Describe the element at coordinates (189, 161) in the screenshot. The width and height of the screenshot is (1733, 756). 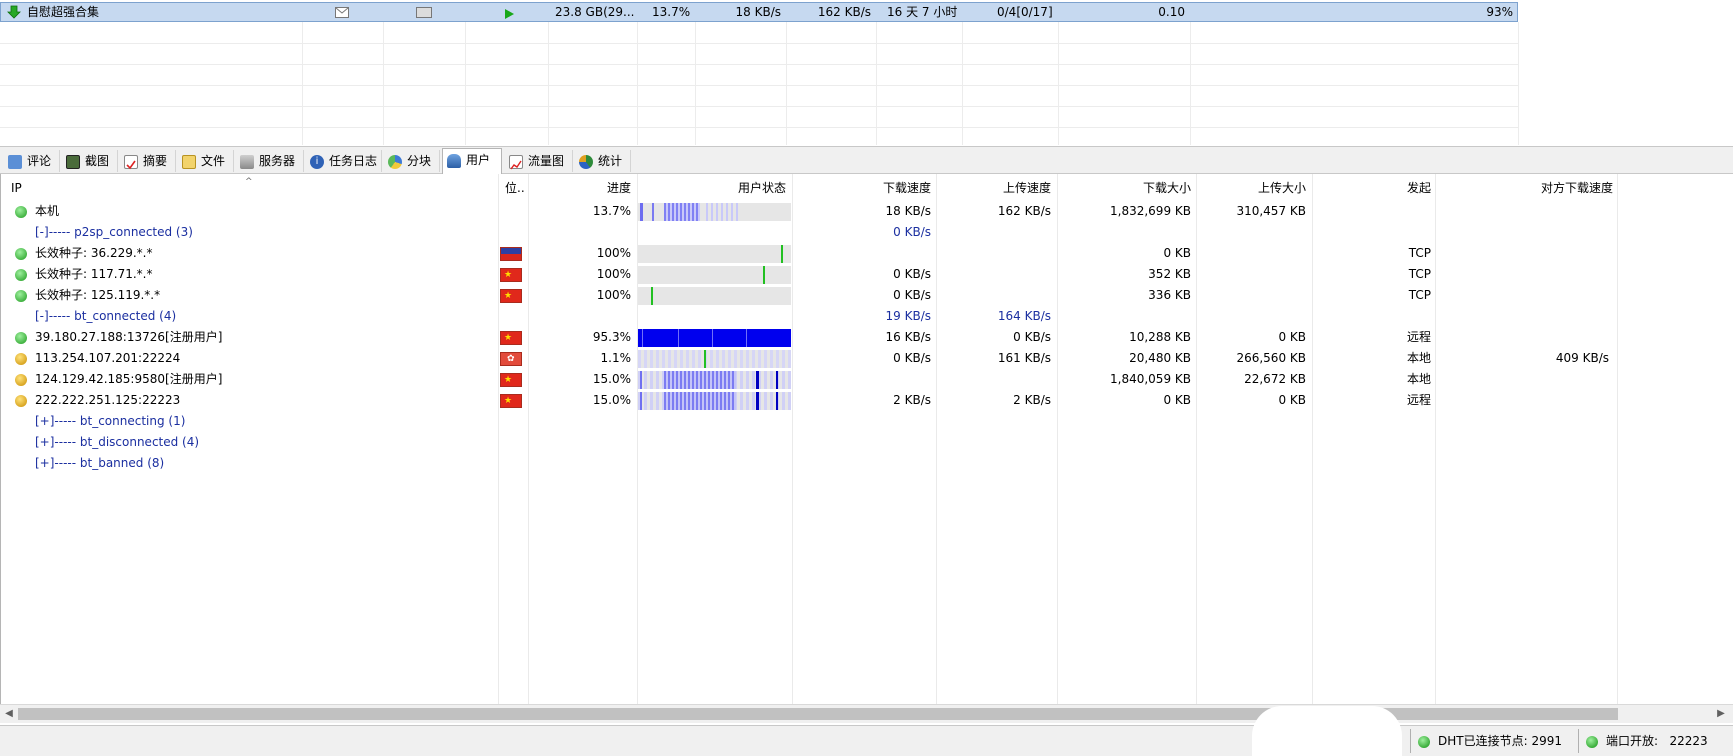
I see `file-icon` at that location.